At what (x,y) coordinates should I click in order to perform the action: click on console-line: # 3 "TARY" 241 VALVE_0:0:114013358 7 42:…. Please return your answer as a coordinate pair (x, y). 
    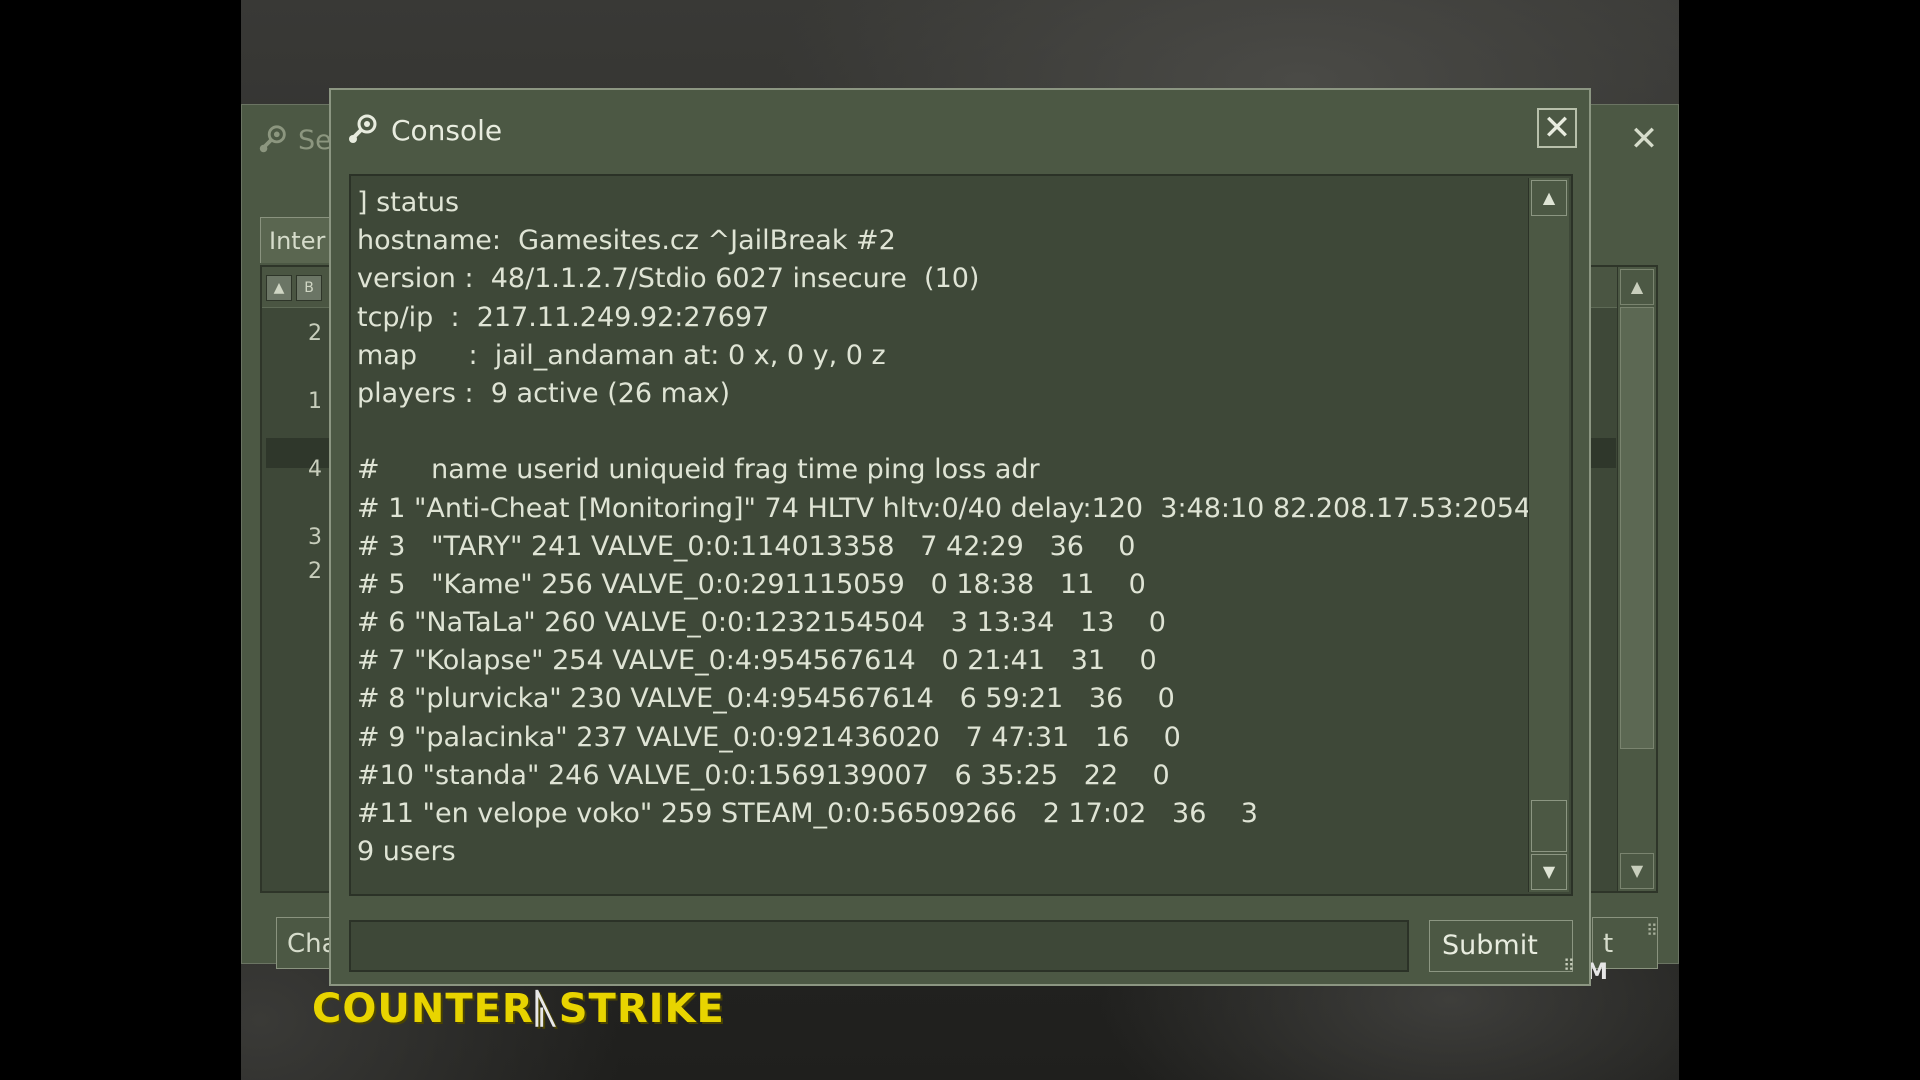
    Looking at the image, I should click on (746, 546).